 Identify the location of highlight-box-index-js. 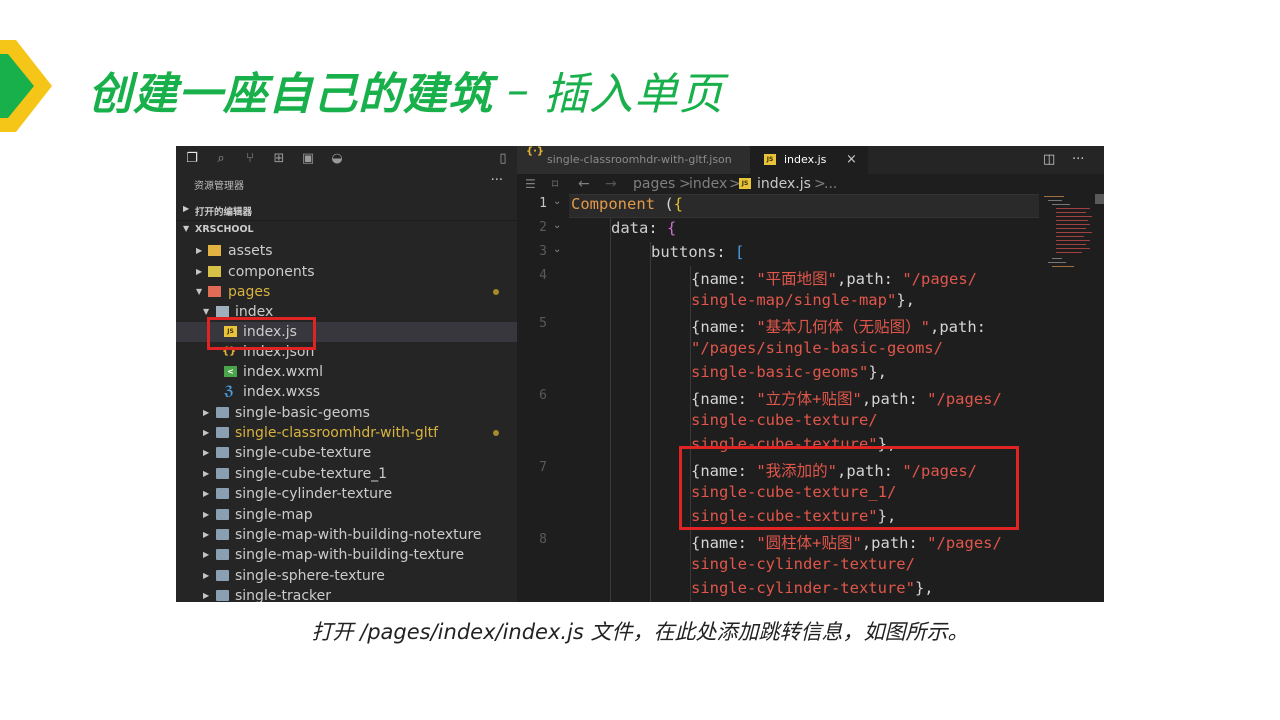
(261, 333).